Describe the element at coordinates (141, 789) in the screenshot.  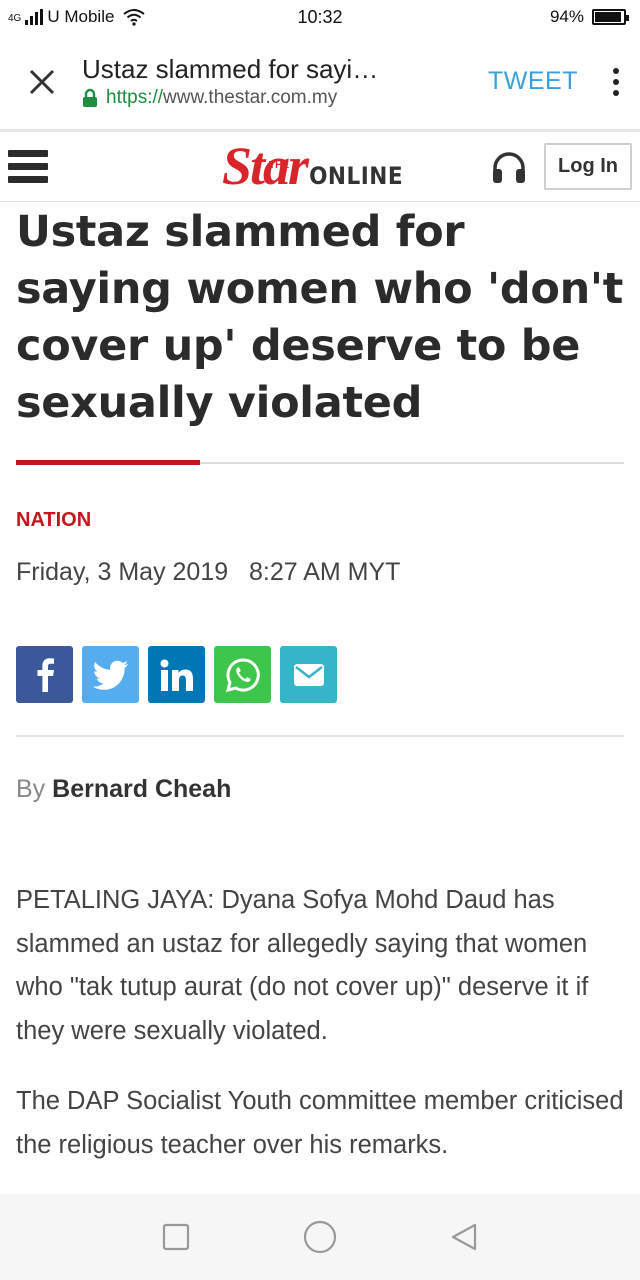
I see `author-link: Bernard Cheah` at that location.